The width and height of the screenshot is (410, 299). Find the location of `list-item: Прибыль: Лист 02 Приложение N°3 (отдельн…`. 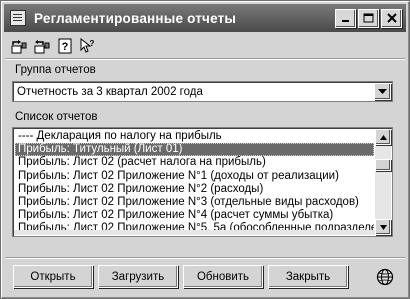

list-item: Прибыль: Лист 02 Приложение N°3 (отдельн… is located at coordinates (194, 202).